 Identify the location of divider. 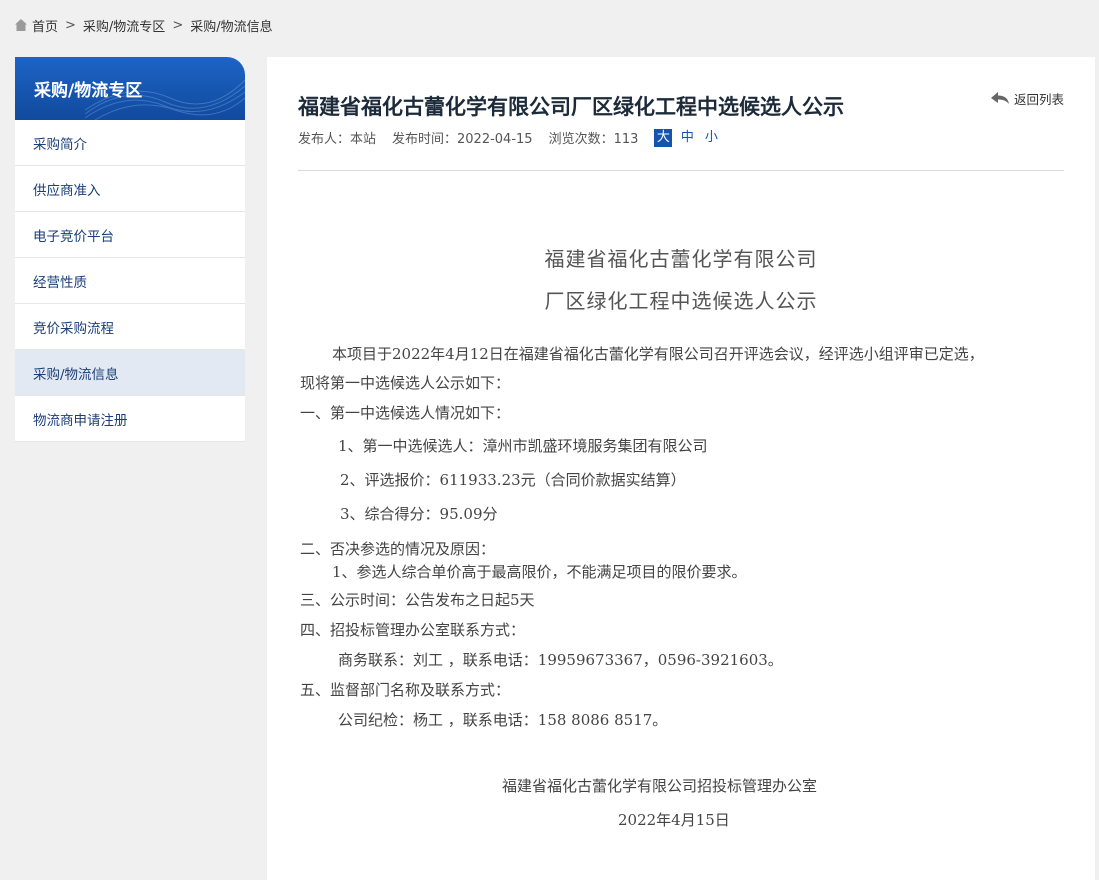
(681, 170).